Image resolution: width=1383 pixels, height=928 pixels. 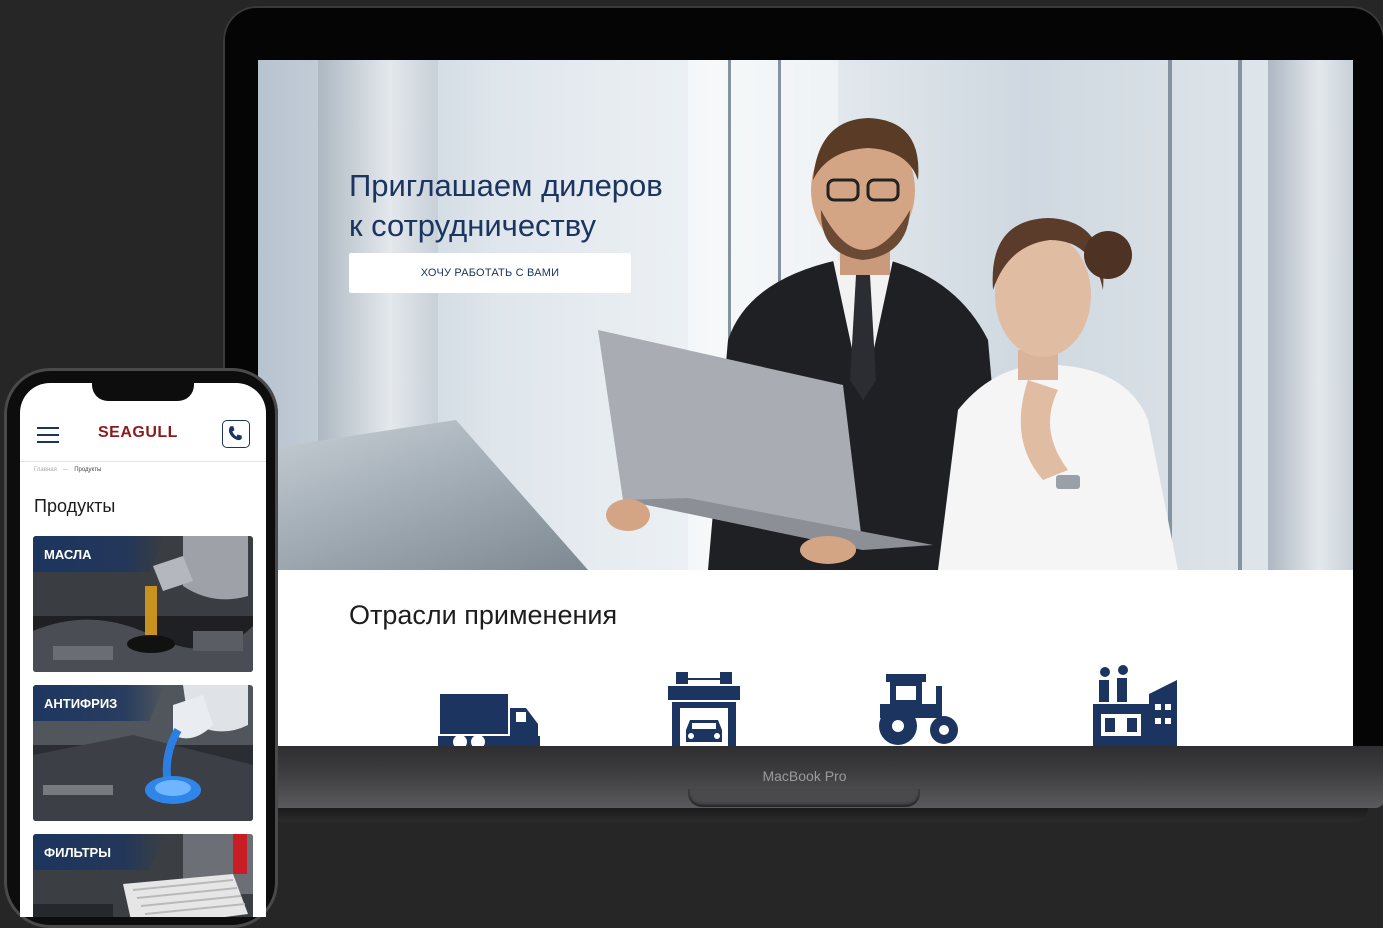 I want to click on factory-icon, so click(x=1135, y=705).